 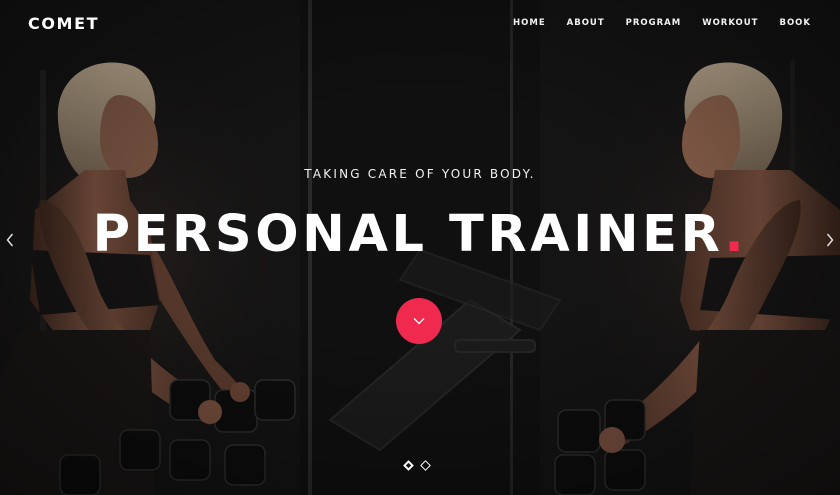 What do you see at coordinates (63, 23) in the screenshot?
I see `logo: COMET` at bounding box center [63, 23].